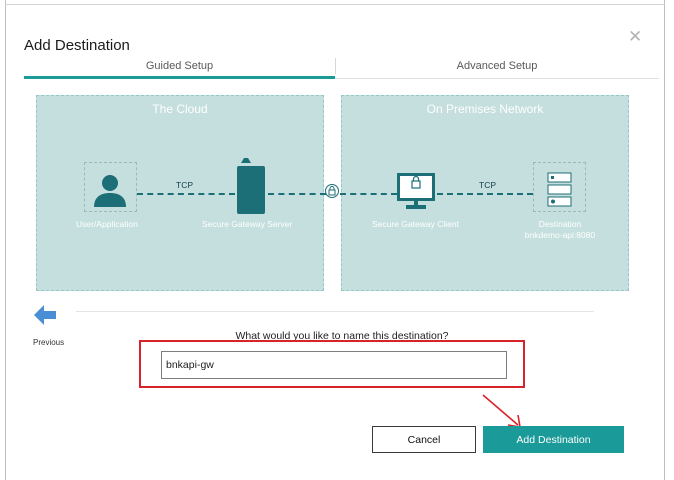 Image resolution: width=674 pixels, height=480 pixels. What do you see at coordinates (485, 109) in the screenshot?
I see `onprem-panel-title: On Premises Network` at bounding box center [485, 109].